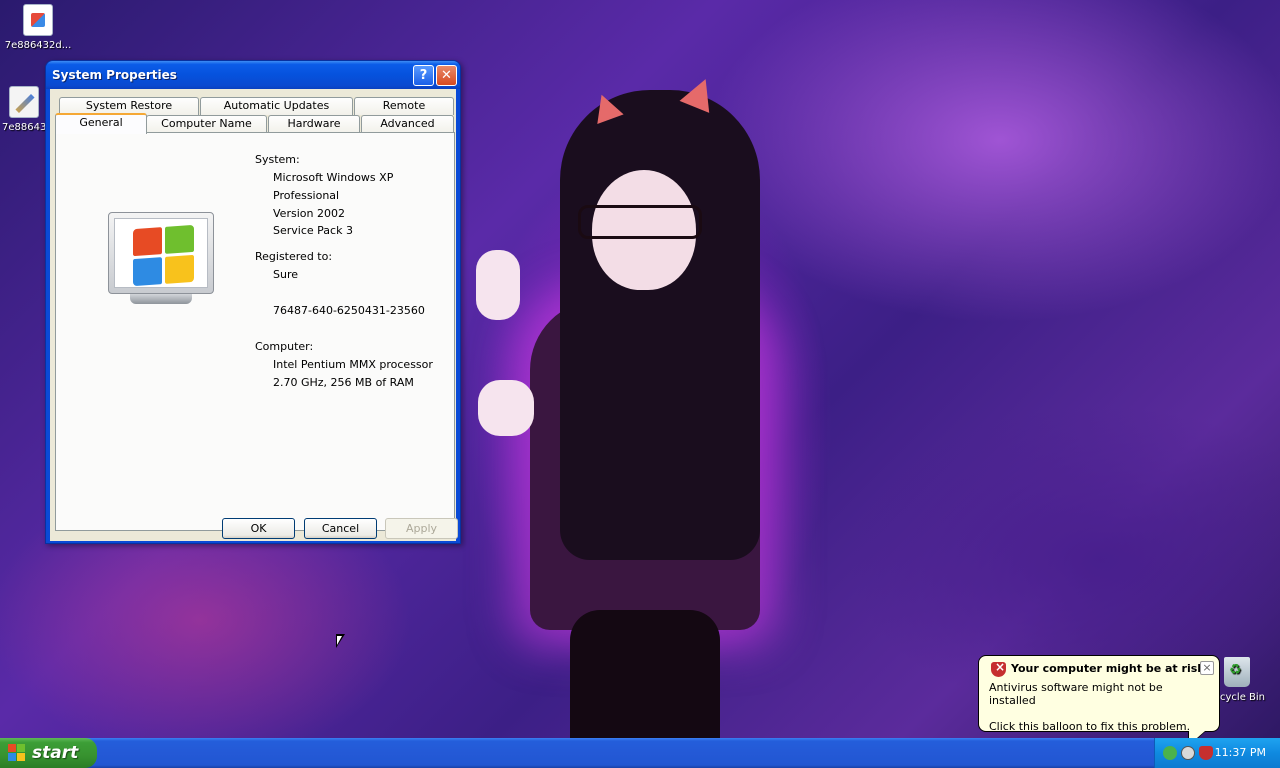 This screenshot has width=1280, height=768. I want to click on update-icon, so click(1188, 753).